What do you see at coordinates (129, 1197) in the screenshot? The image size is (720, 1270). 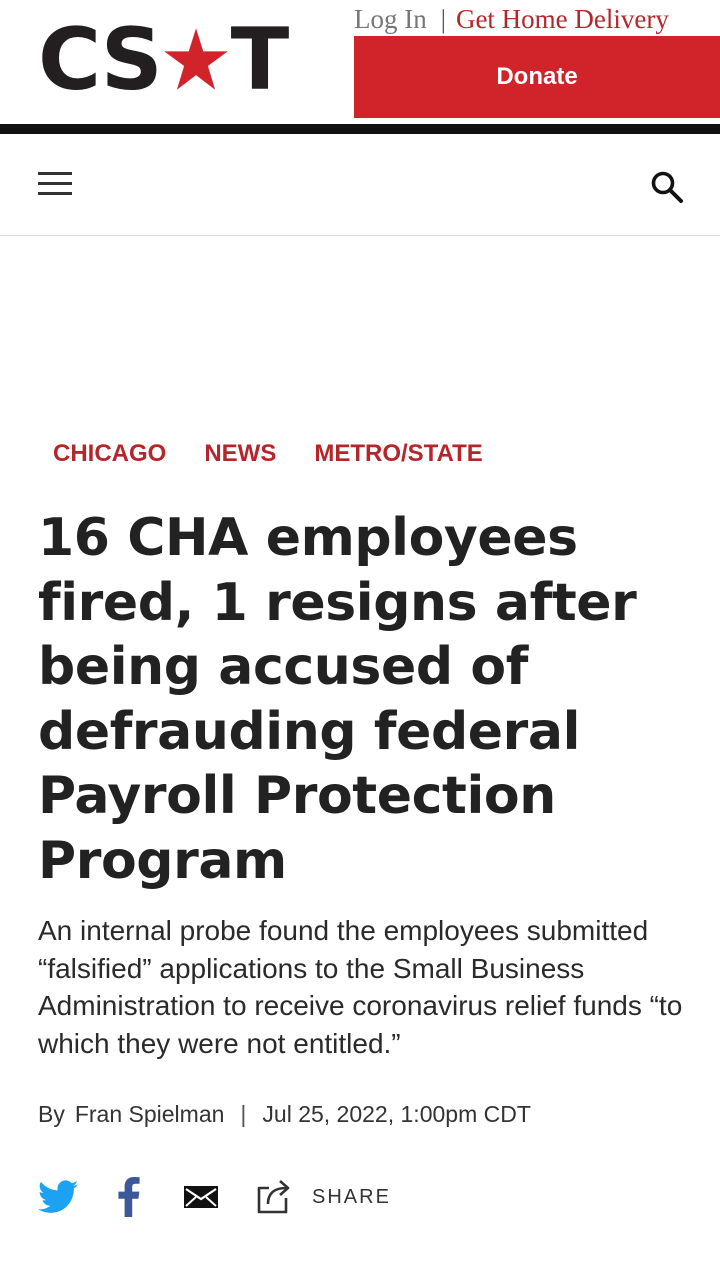 I see `facebook-icon` at bounding box center [129, 1197].